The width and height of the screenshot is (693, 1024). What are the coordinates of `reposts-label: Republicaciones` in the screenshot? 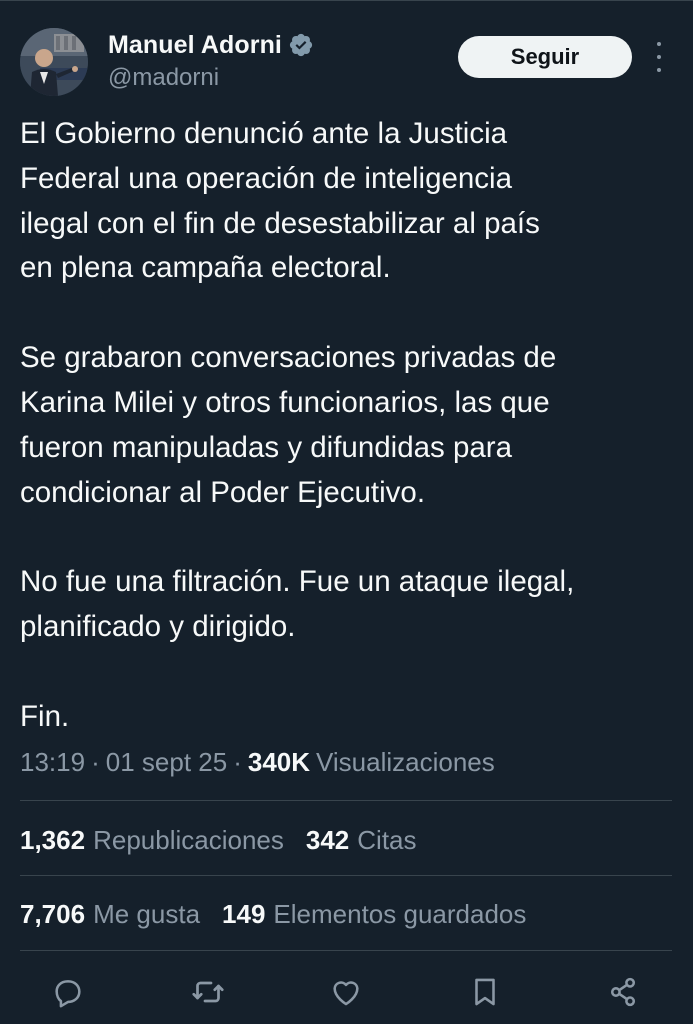 It's located at (188, 840).